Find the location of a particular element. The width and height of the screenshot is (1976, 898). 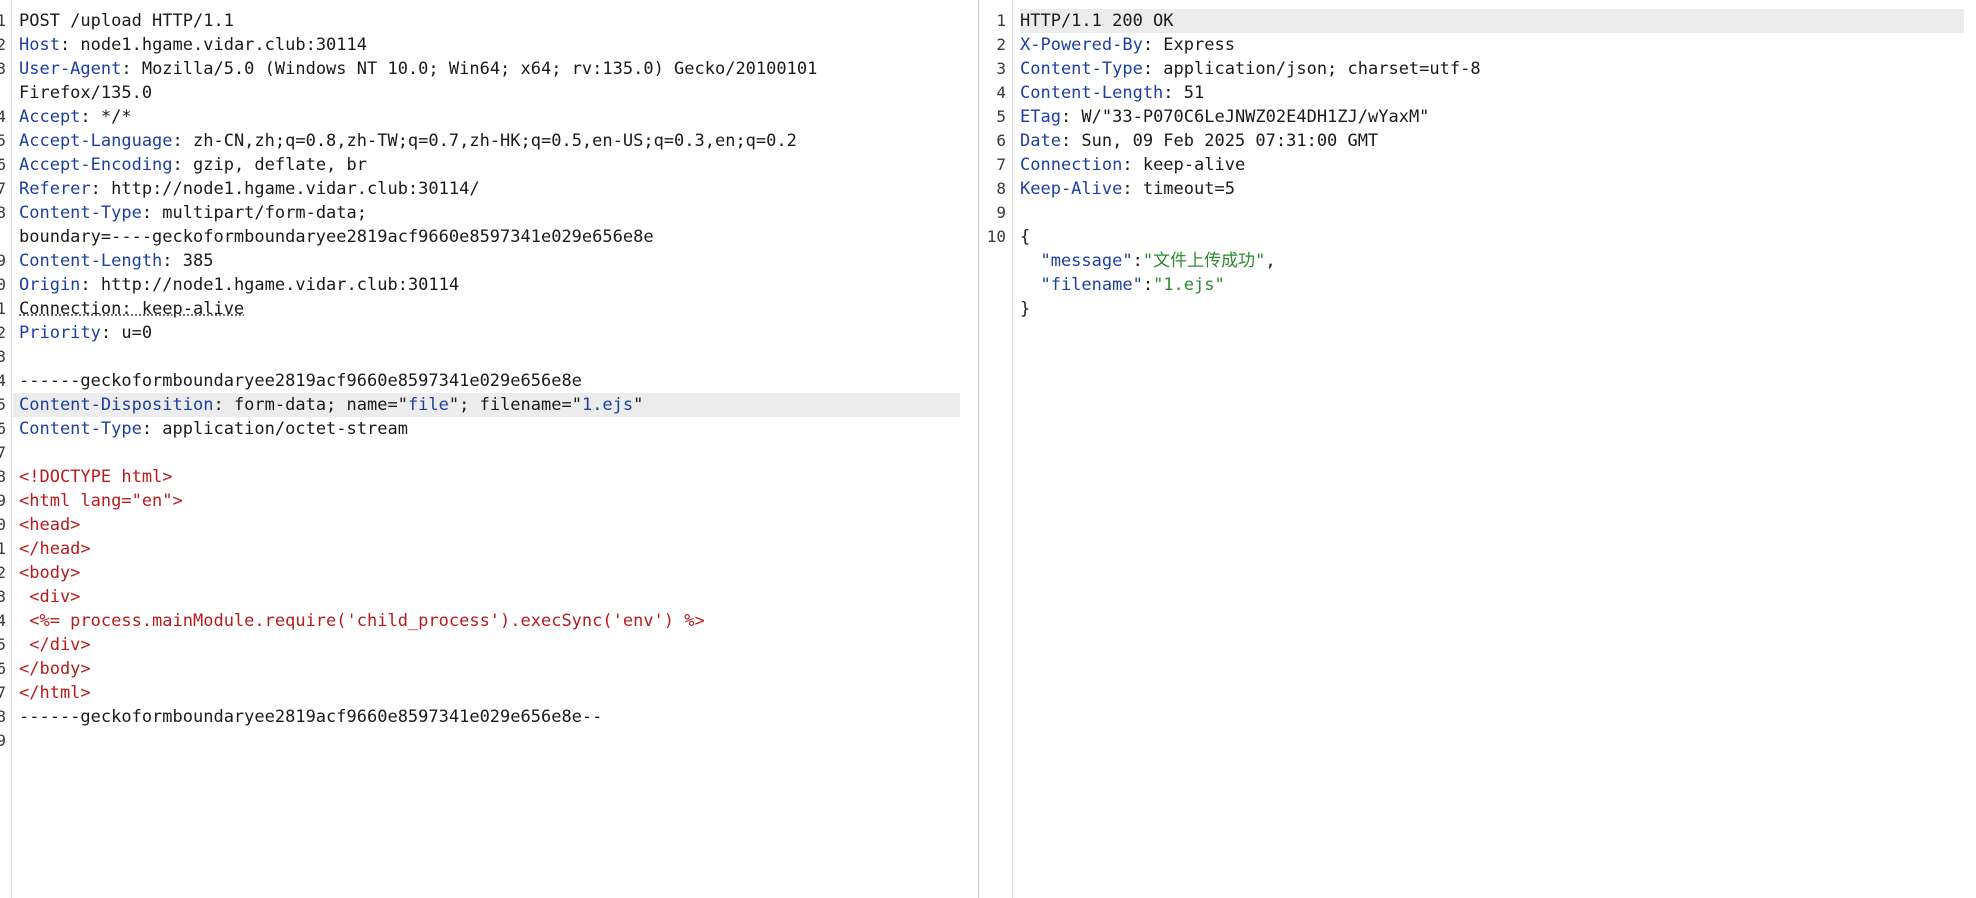

response-line-text: } is located at coordinates (1025, 309).